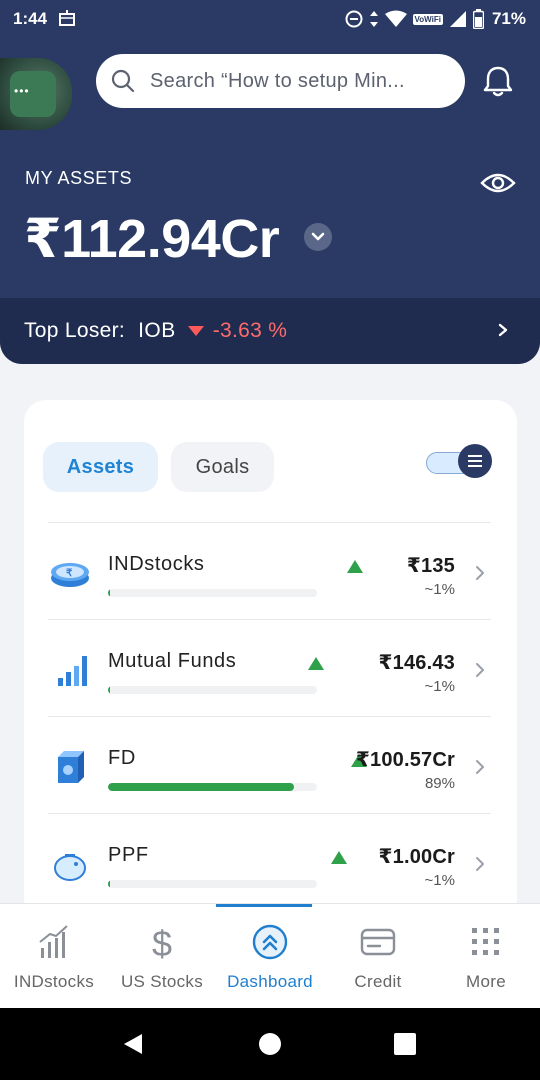 The height and width of the screenshot is (1080, 540). Describe the element at coordinates (430, 566) in the screenshot. I see `asset-value: ₹135` at that location.